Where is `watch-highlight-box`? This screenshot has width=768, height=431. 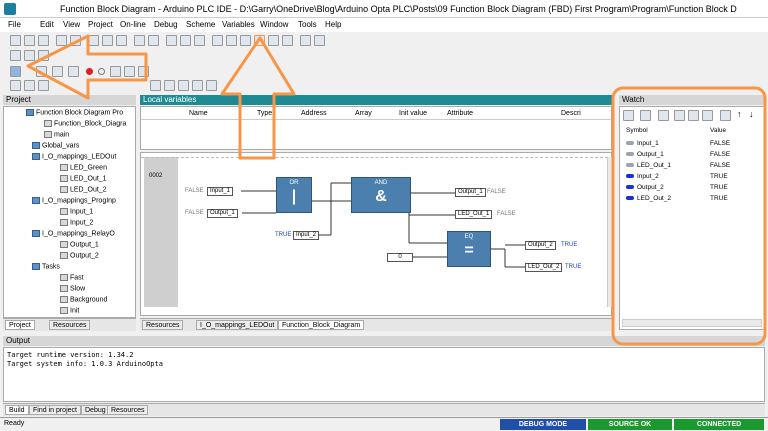 watch-highlight-box is located at coordinates (689, 216).